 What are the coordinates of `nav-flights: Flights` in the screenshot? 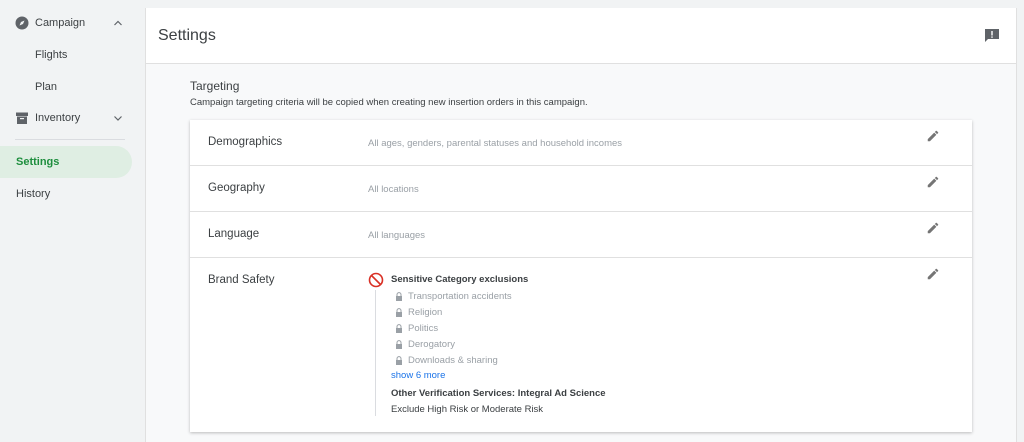 It's located at (70, 55).